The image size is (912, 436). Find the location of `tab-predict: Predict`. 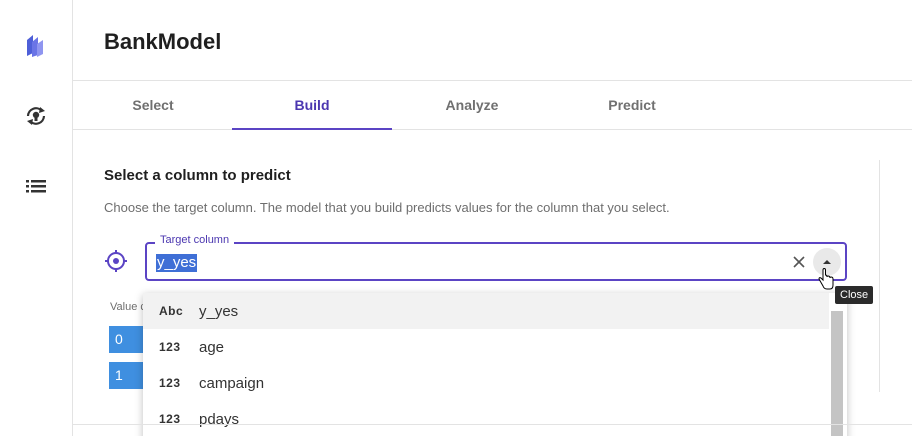

tab-predict: Predict is located at coordinates (632, 105).